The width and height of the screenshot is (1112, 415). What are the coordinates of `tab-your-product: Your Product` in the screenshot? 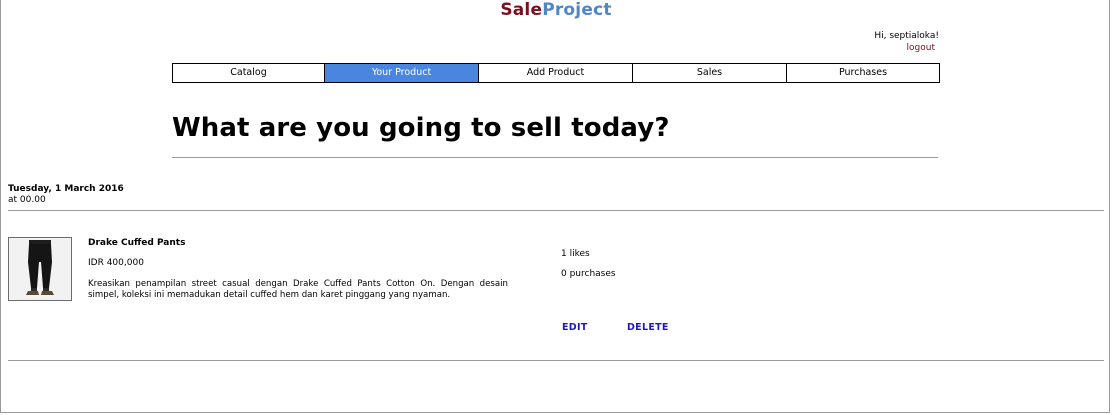 It's located at (401, 73).